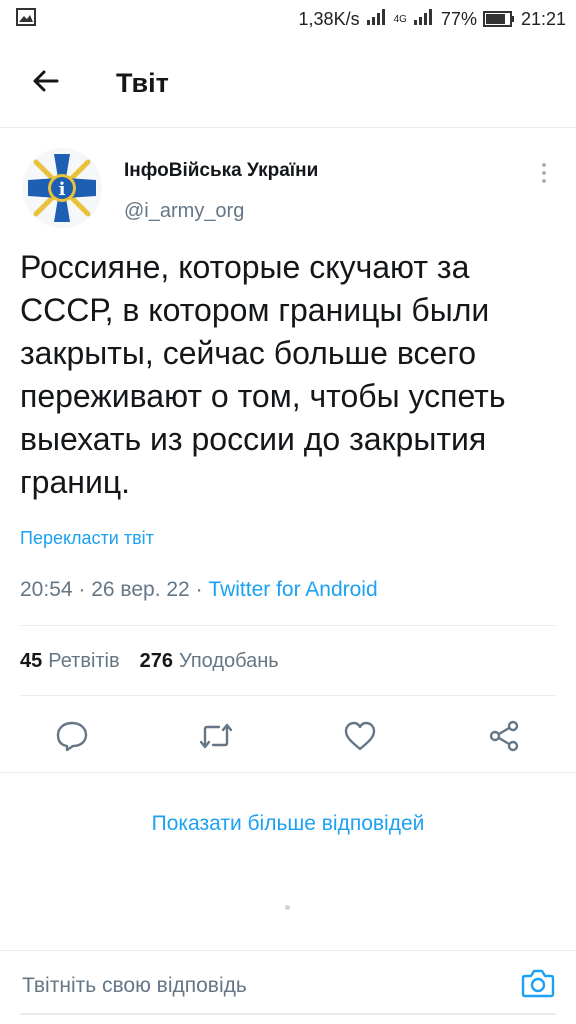  Describe the element at coordinates (26, 19) in the screenshot. I see `image-icon` at that location.